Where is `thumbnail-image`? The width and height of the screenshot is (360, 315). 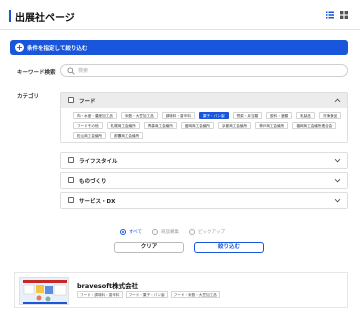 thumbnail-image is located at coordinates (44, 291).